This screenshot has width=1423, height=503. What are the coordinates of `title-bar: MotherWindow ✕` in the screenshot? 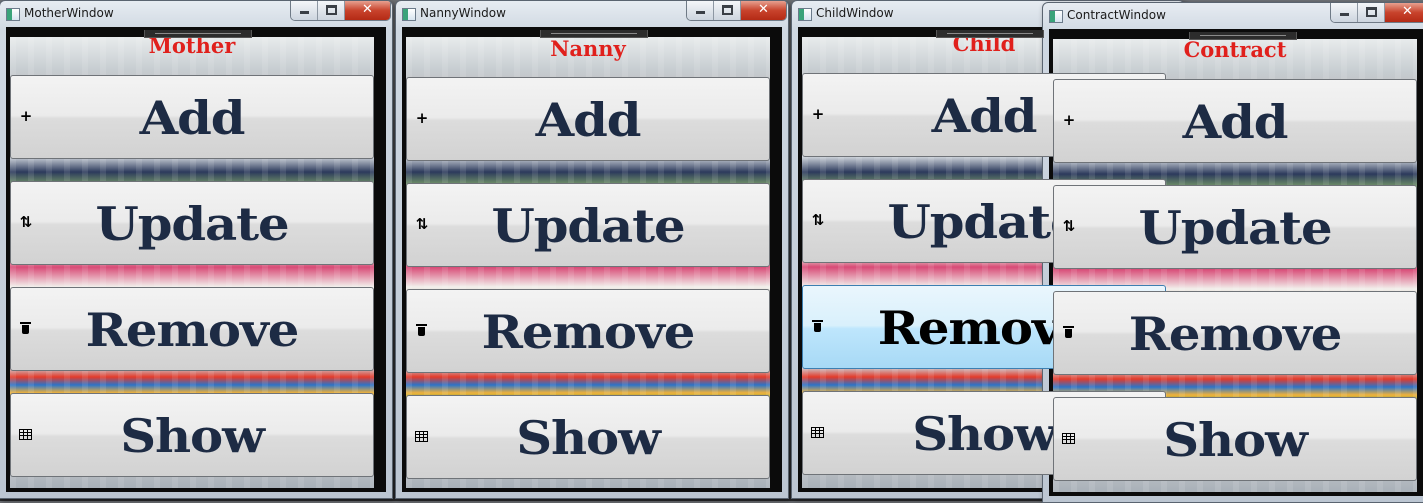 It's located at (196, 14).